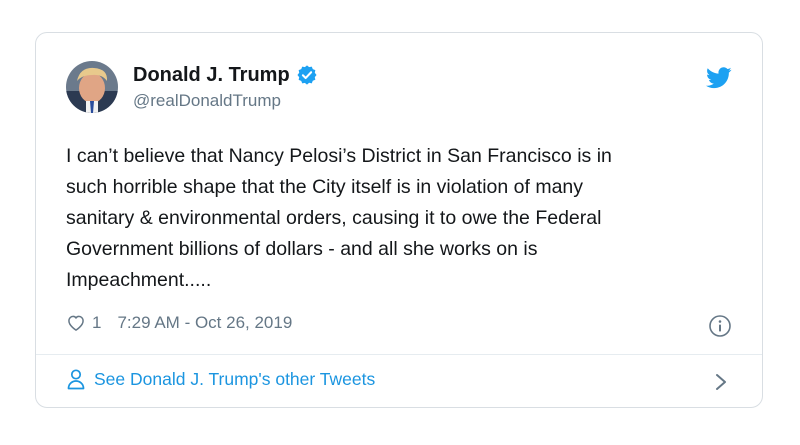 This screenshot has height=445, width=800. Describe the element at coordinates (720, 326) in the screenshot. I see `info-circle-icon` at that location.